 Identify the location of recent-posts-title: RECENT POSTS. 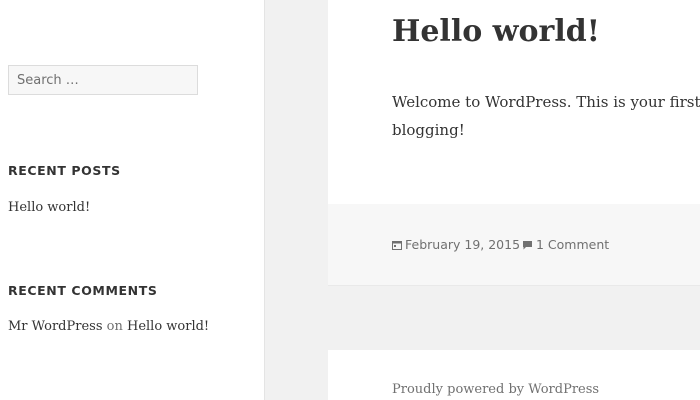
(64, 170).